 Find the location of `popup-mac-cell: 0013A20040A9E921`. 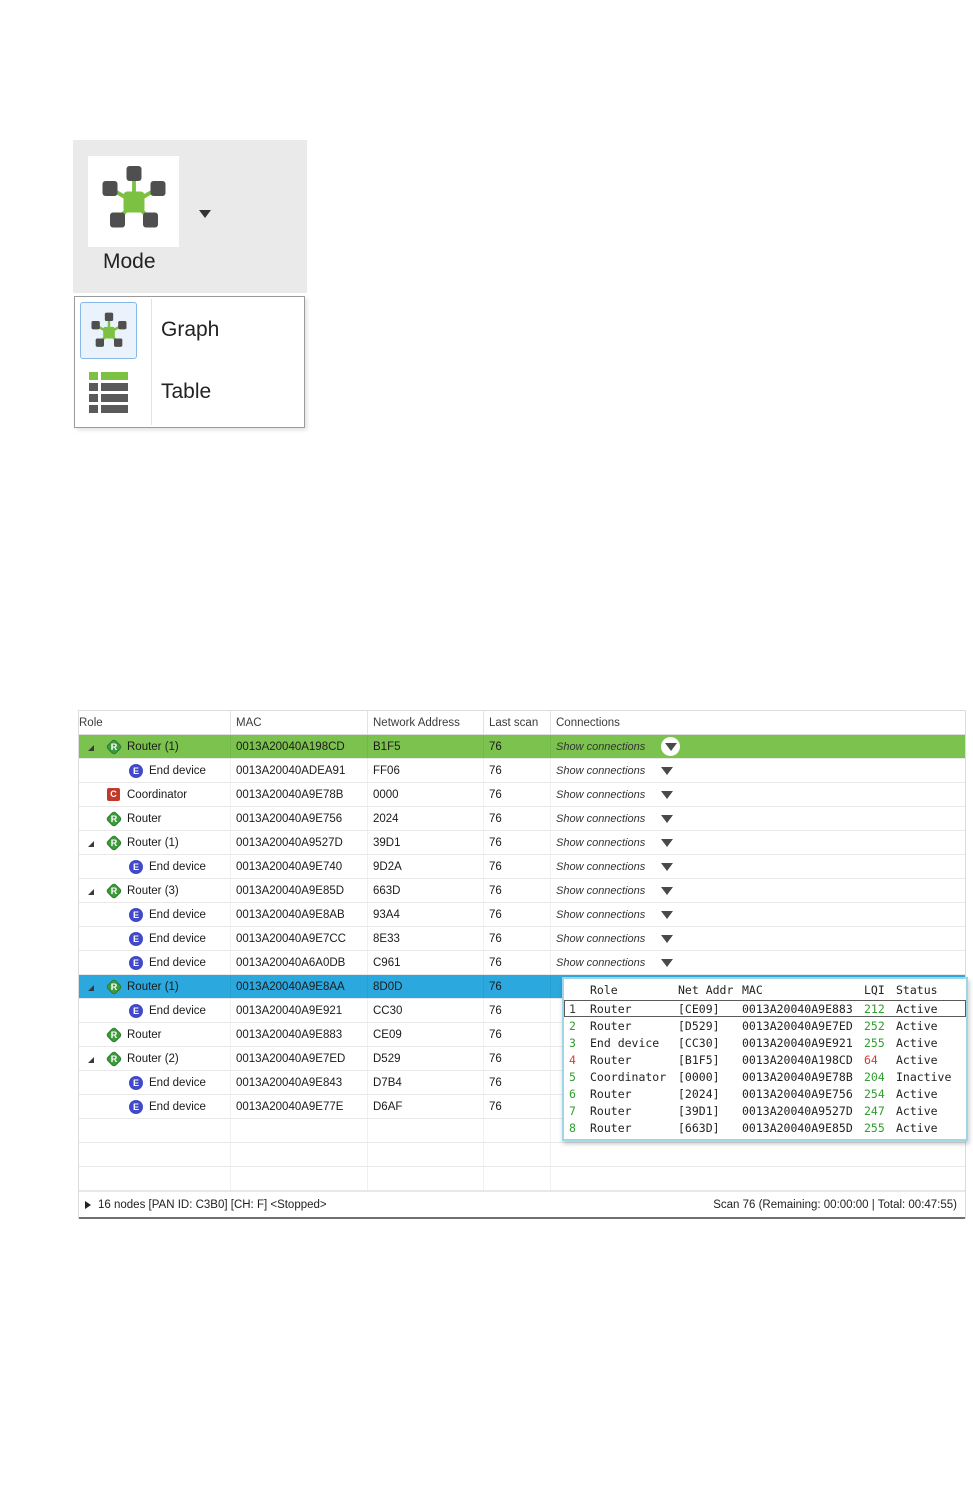

popup-mac-cell: 0013A20040A9E921 is located at coordinates (797, 1042).